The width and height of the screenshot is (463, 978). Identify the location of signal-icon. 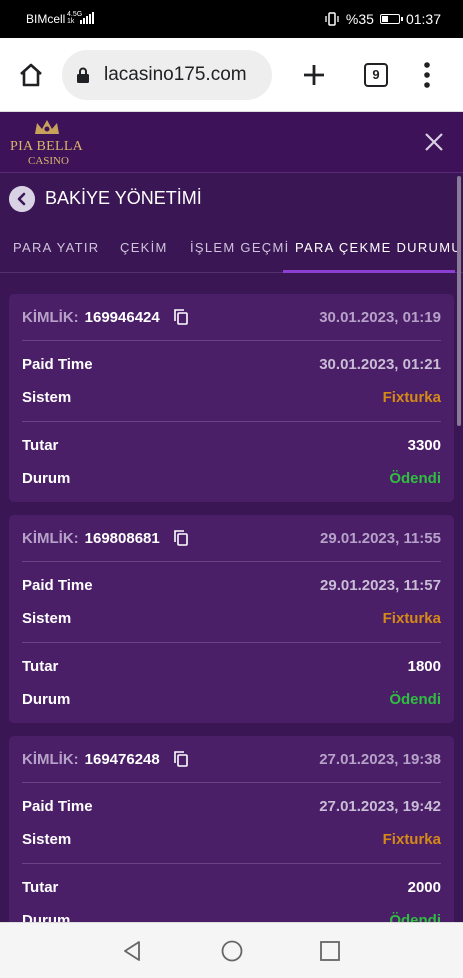
(87, 18).